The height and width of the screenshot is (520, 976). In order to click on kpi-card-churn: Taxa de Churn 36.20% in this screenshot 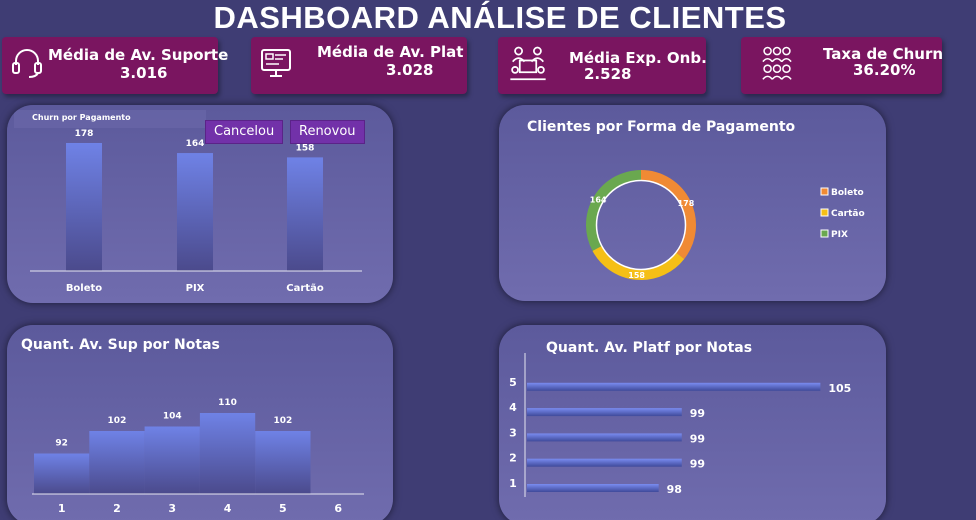, I will do `click(842, 65)`.